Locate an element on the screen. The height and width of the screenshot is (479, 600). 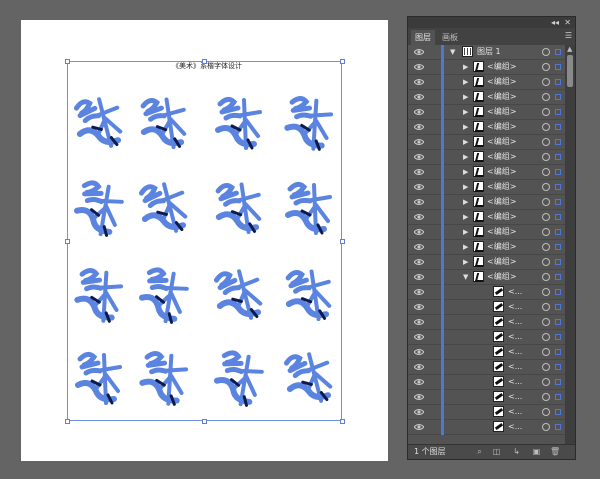
handle-middle-right is located at coordinates (342, 241).